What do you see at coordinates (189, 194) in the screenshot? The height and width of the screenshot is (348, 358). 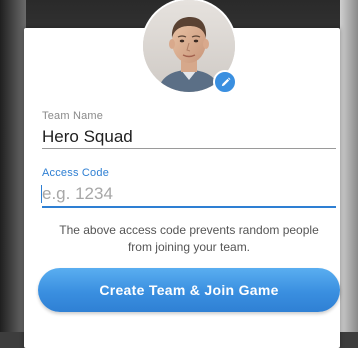 I see `access-code-input` at bounding box center [189, 194].